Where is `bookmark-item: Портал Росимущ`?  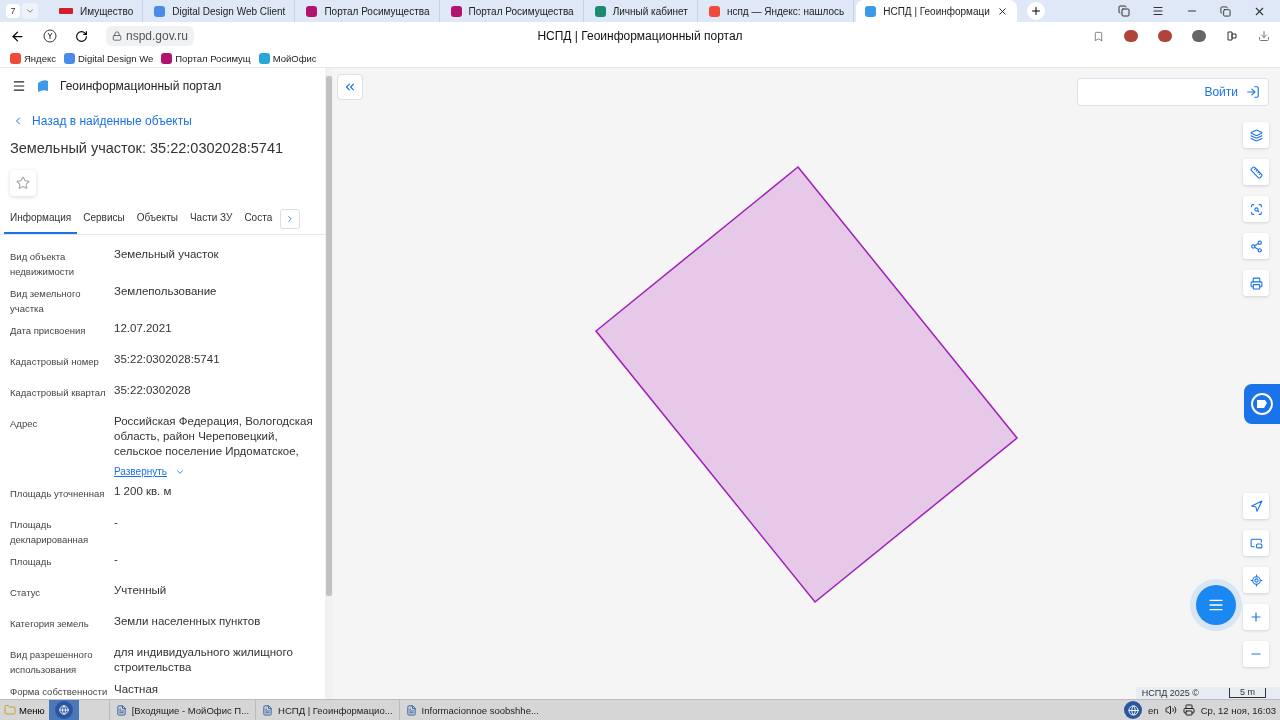 bookmark-item: Портал Росимущ is located at coordinates (206, 58).